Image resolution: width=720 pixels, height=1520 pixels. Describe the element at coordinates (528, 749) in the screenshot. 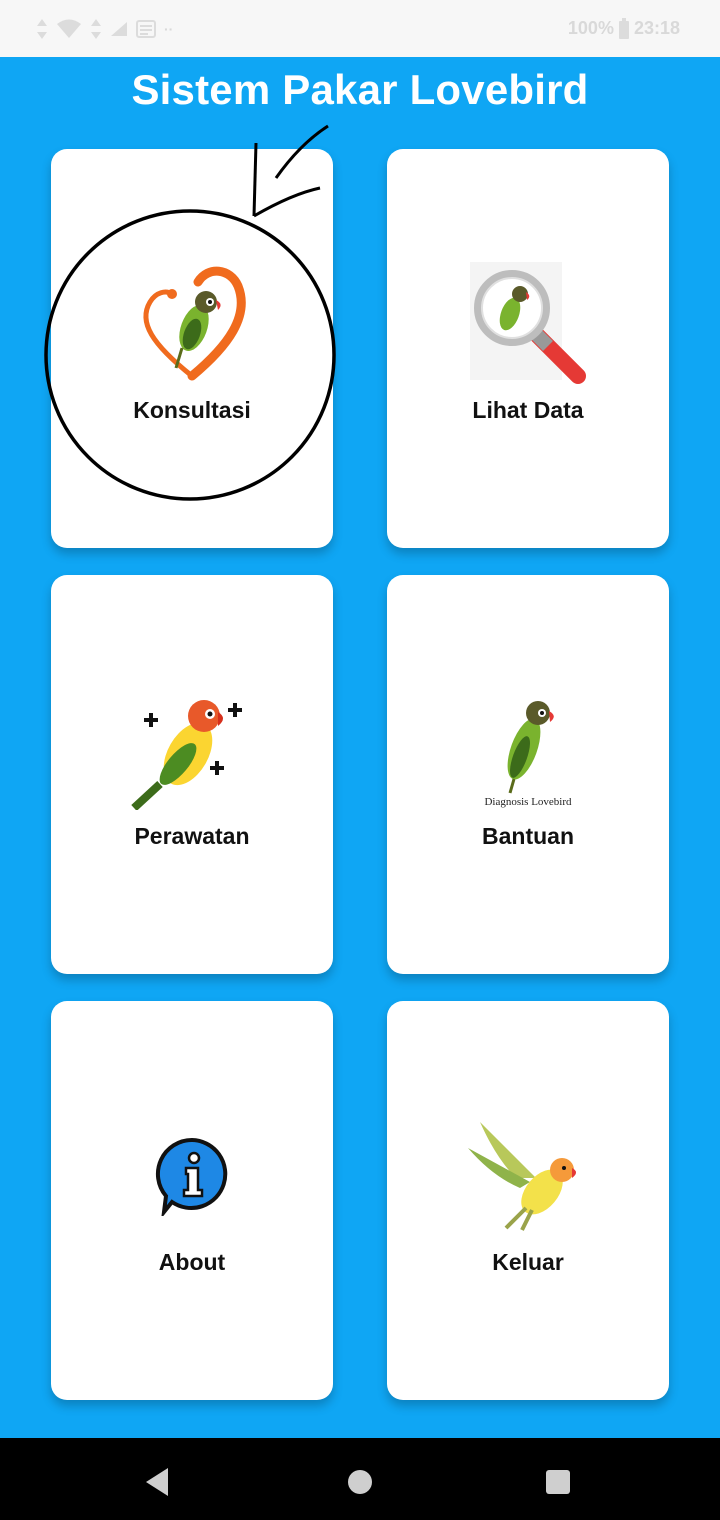

I see `diagnosis-lovebird-icon: Diagnosis Lovebird` at that location.